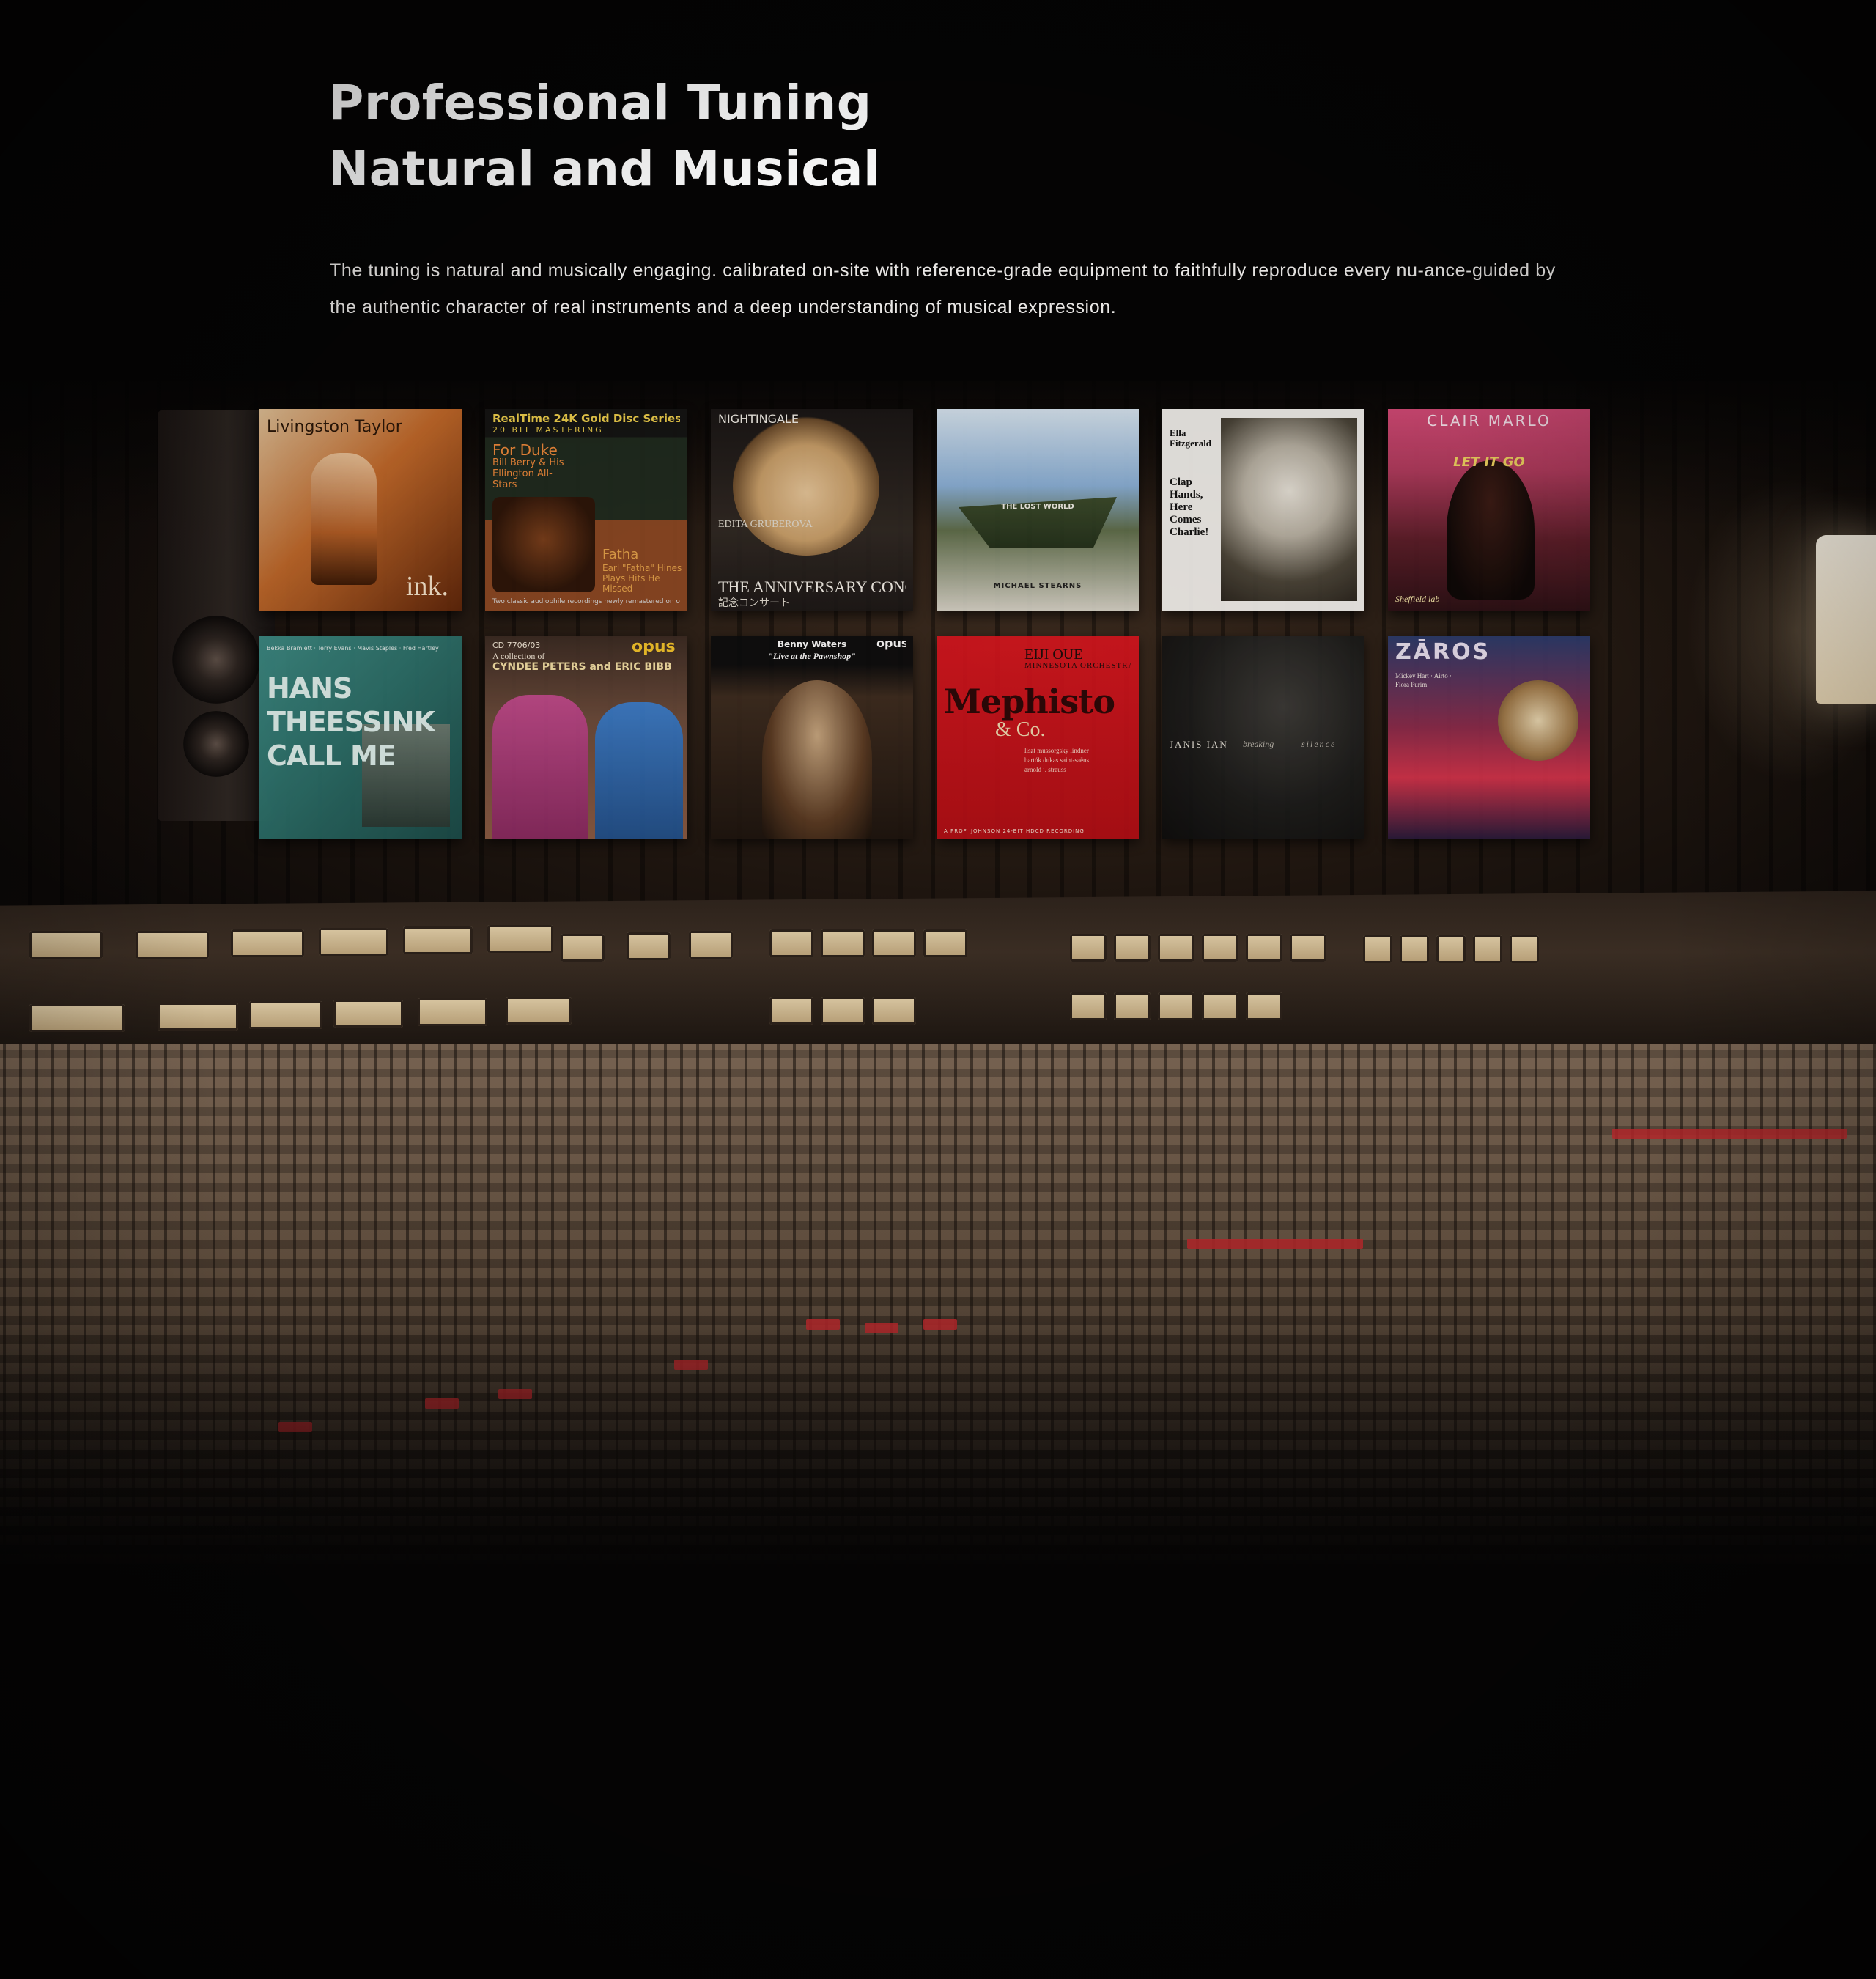  What do you see at coordinates (765, 524) in the screenshot?
I see `album-text: EDITA GRUBEROVA` at bounding box center [765, 524].